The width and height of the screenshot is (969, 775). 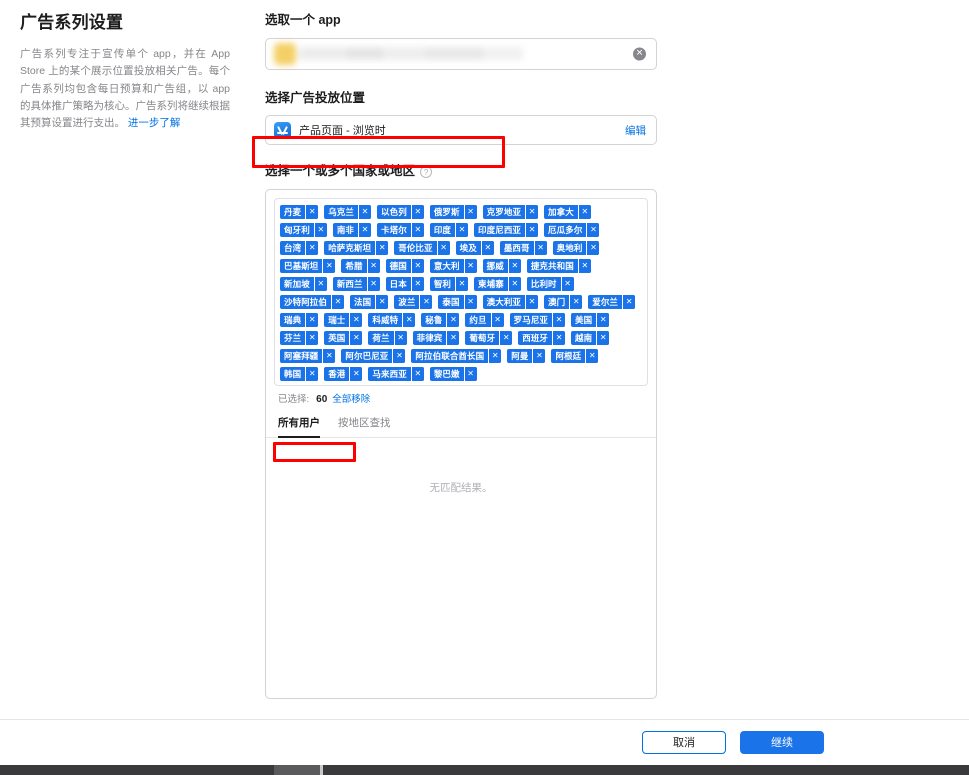 What do you see at coordinates (299, 211) in the screenshot?
I see `country-tag: 丹麦 ✕` at bounding box center [299, 211].